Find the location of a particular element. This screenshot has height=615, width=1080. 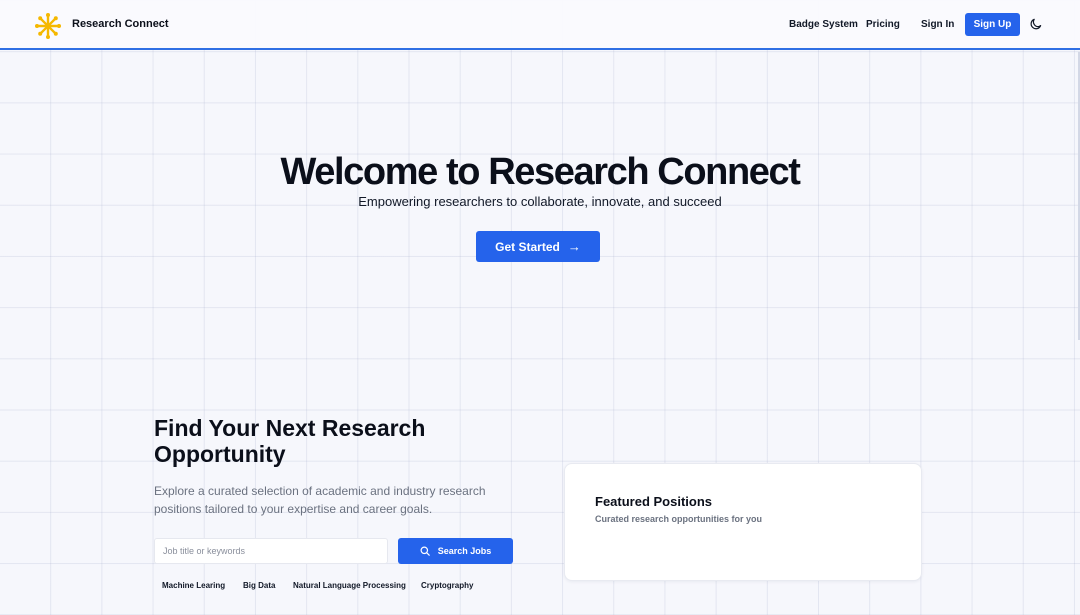

tag-cryptography: Cryptography is located at coordinates (447, 585).